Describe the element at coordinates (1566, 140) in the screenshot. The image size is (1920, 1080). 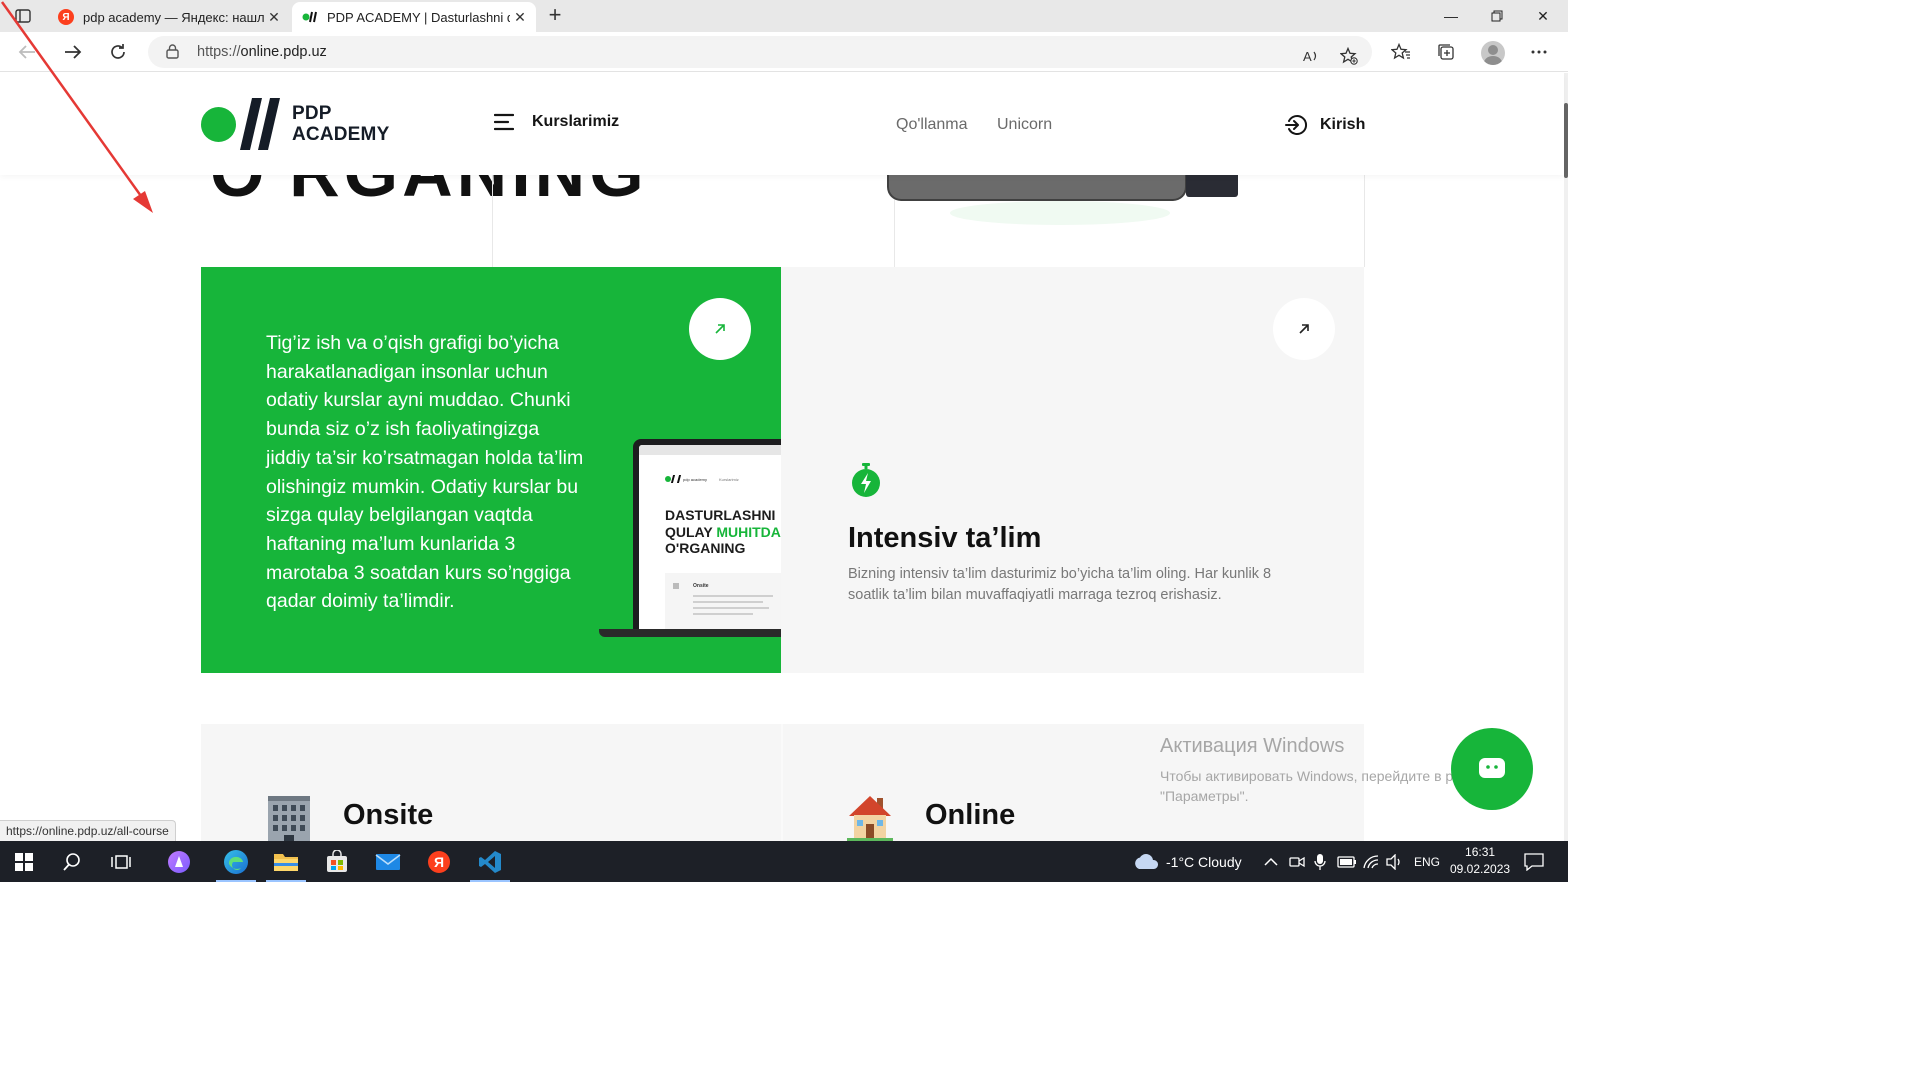
I see `scrollbar-thumb` at that location.